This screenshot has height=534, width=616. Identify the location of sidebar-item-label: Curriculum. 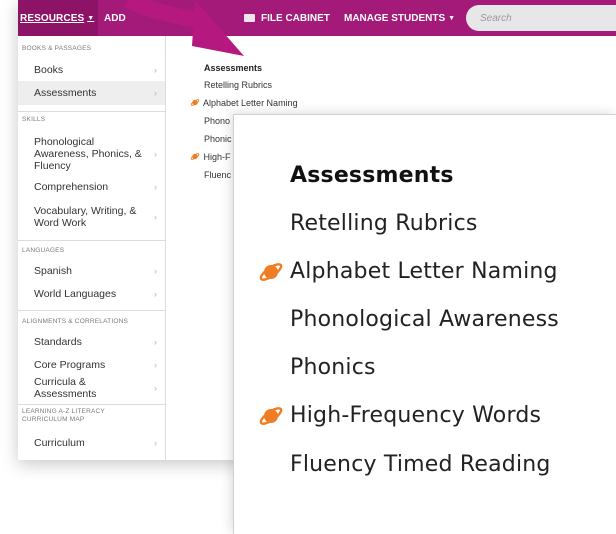
(59, 443).